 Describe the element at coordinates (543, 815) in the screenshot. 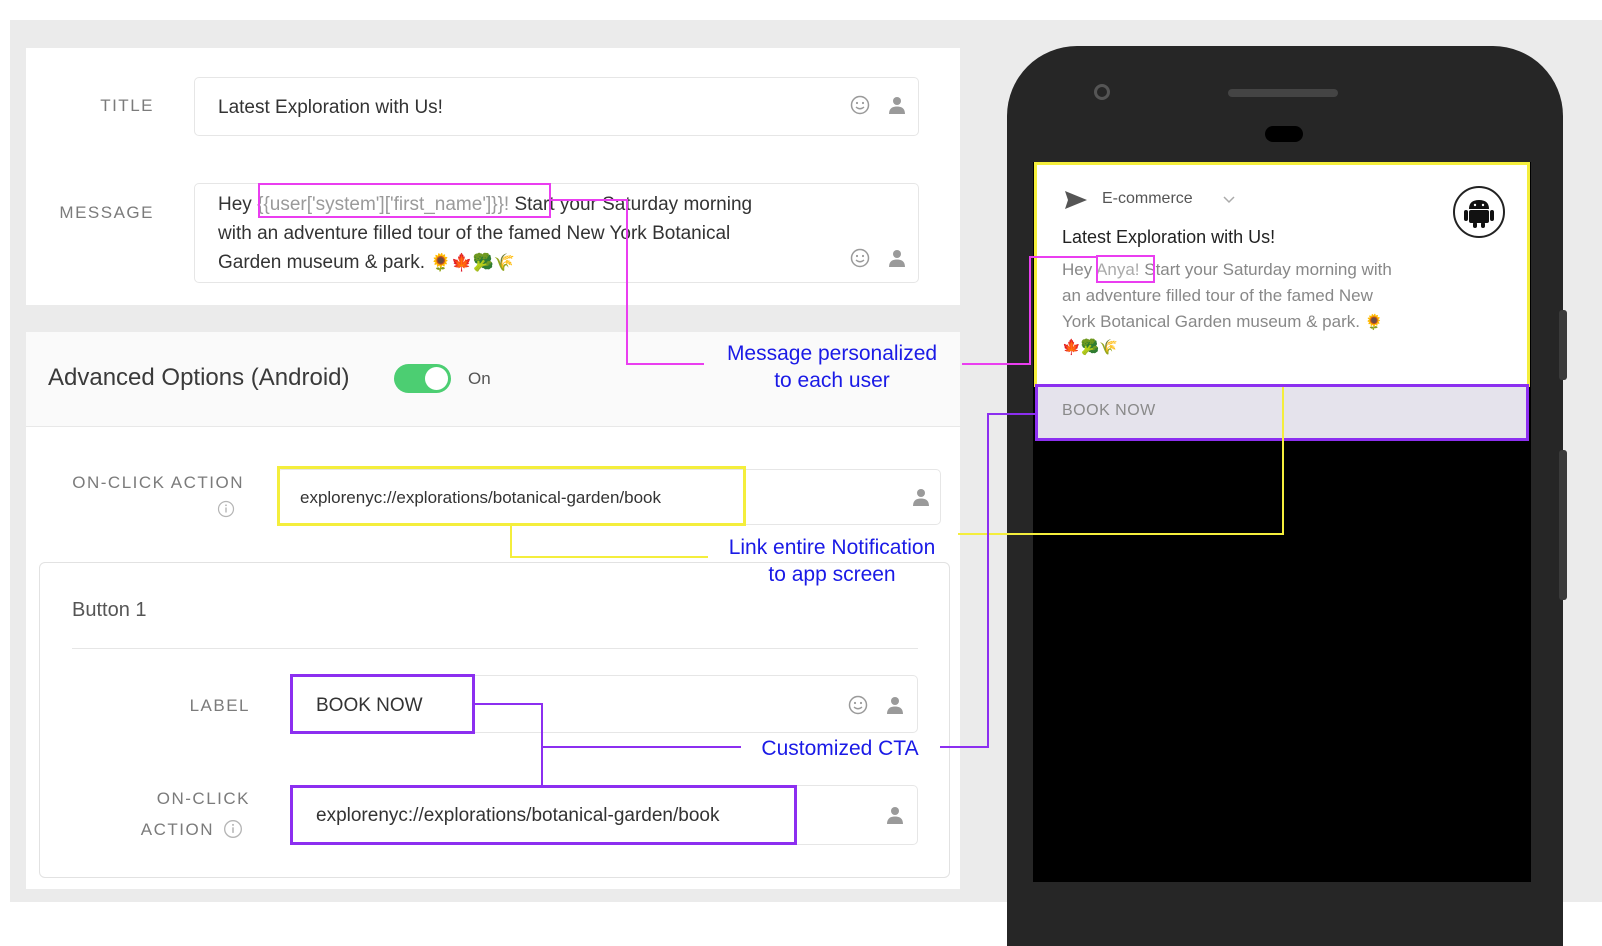

I see `button-onclick-highlight` at that location.